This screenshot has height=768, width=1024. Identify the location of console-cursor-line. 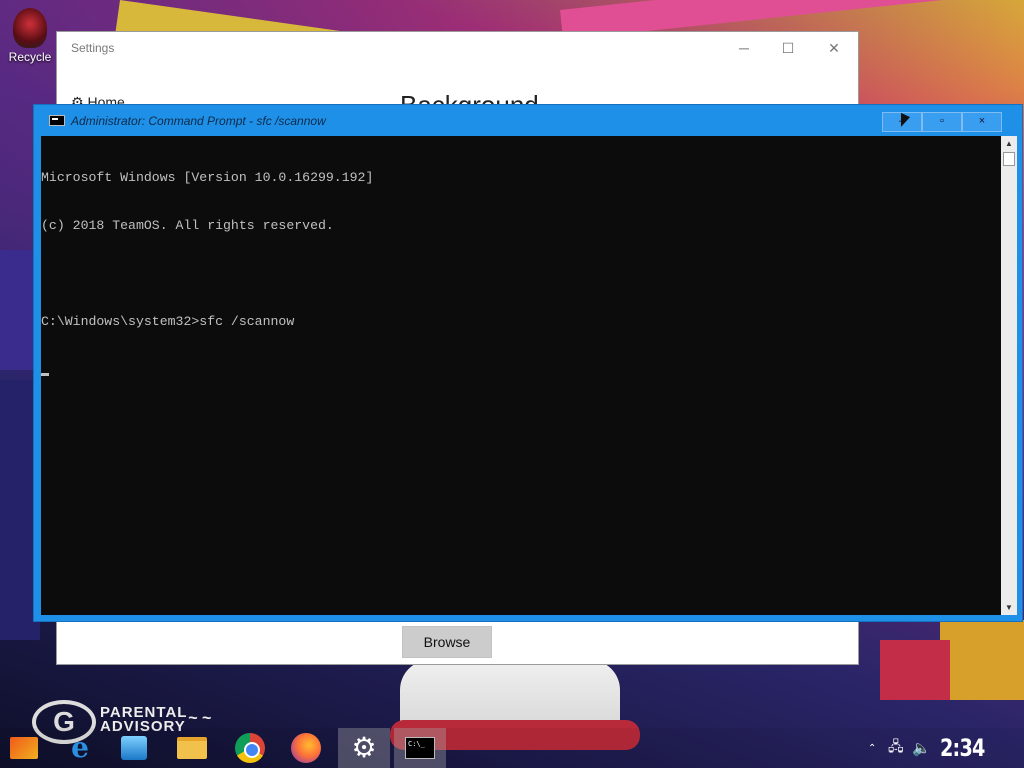
(521, 370).